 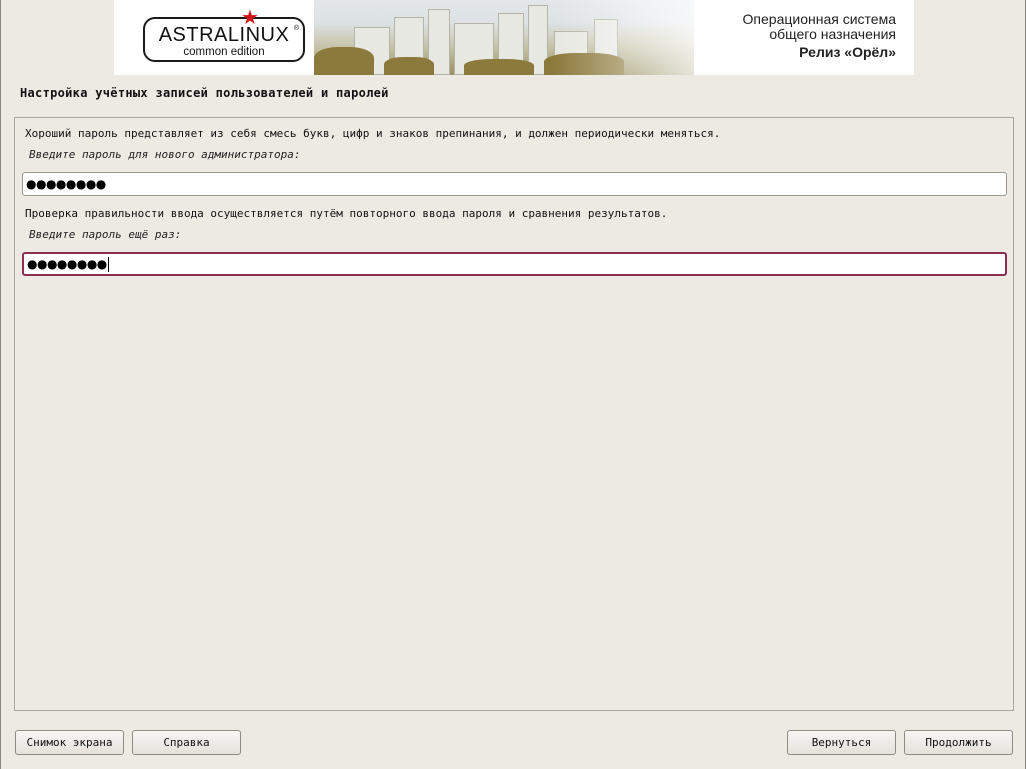 I want to click on text-caret, so click(x=108, y=264).